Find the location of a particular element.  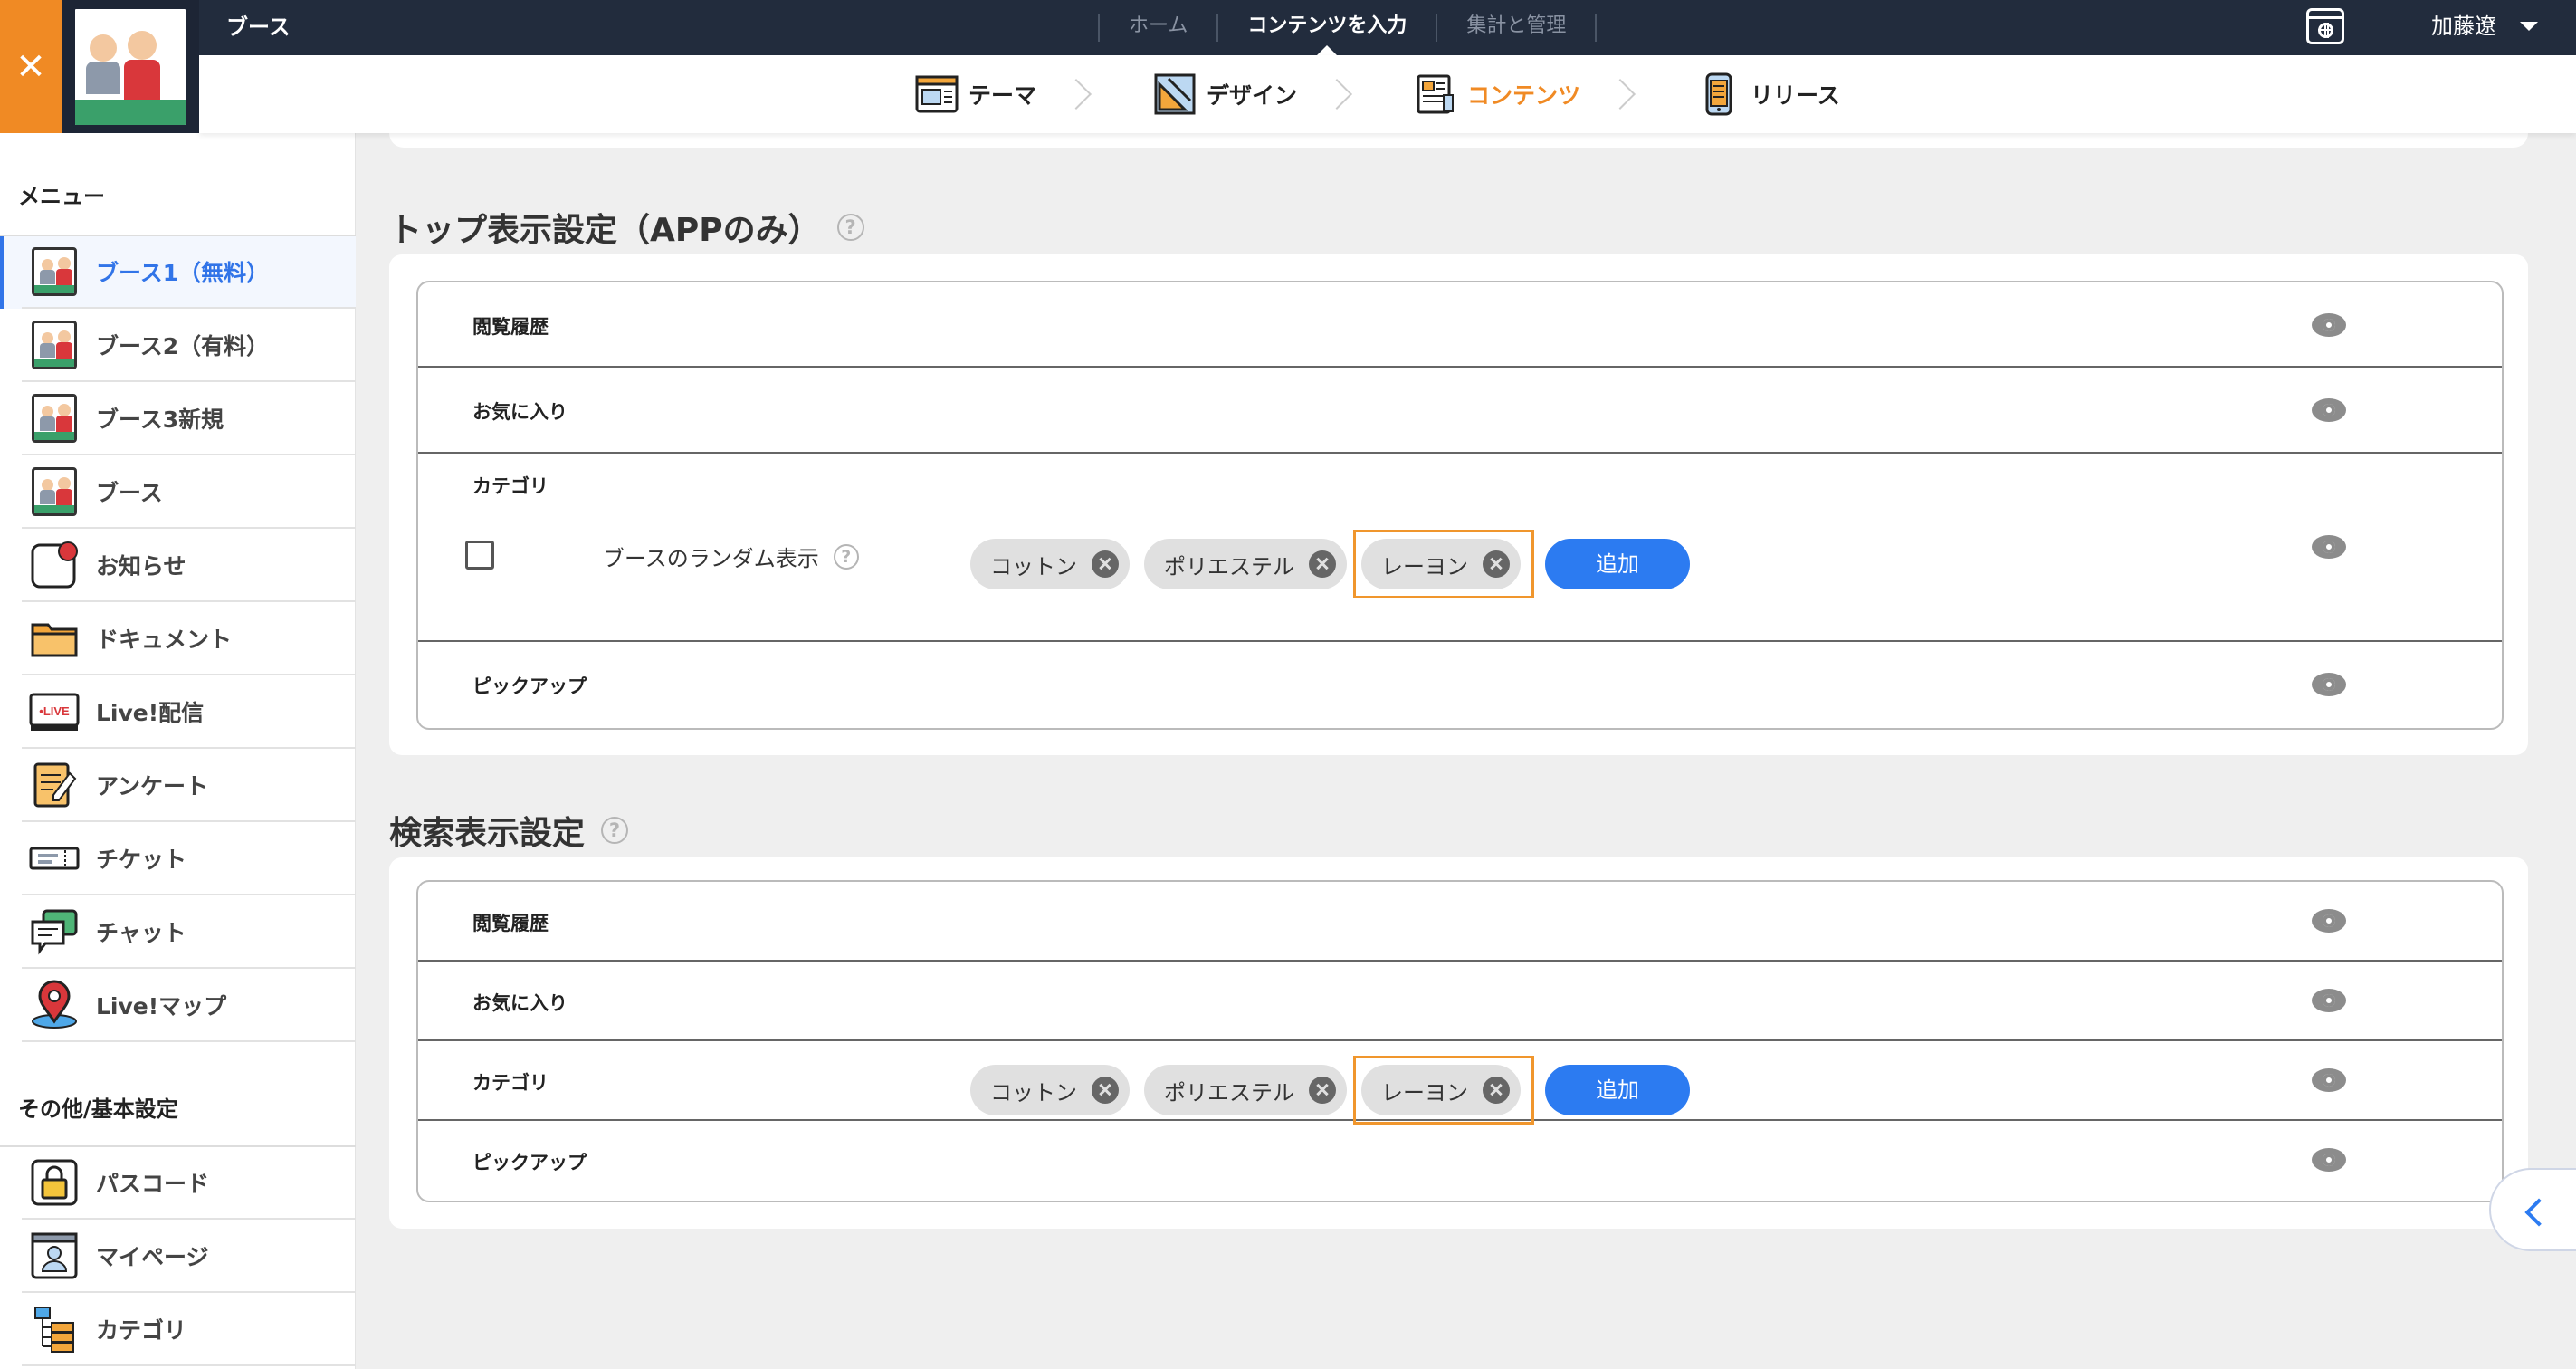

user-name: 加藤遼 is located at coordinates (2463, 26).